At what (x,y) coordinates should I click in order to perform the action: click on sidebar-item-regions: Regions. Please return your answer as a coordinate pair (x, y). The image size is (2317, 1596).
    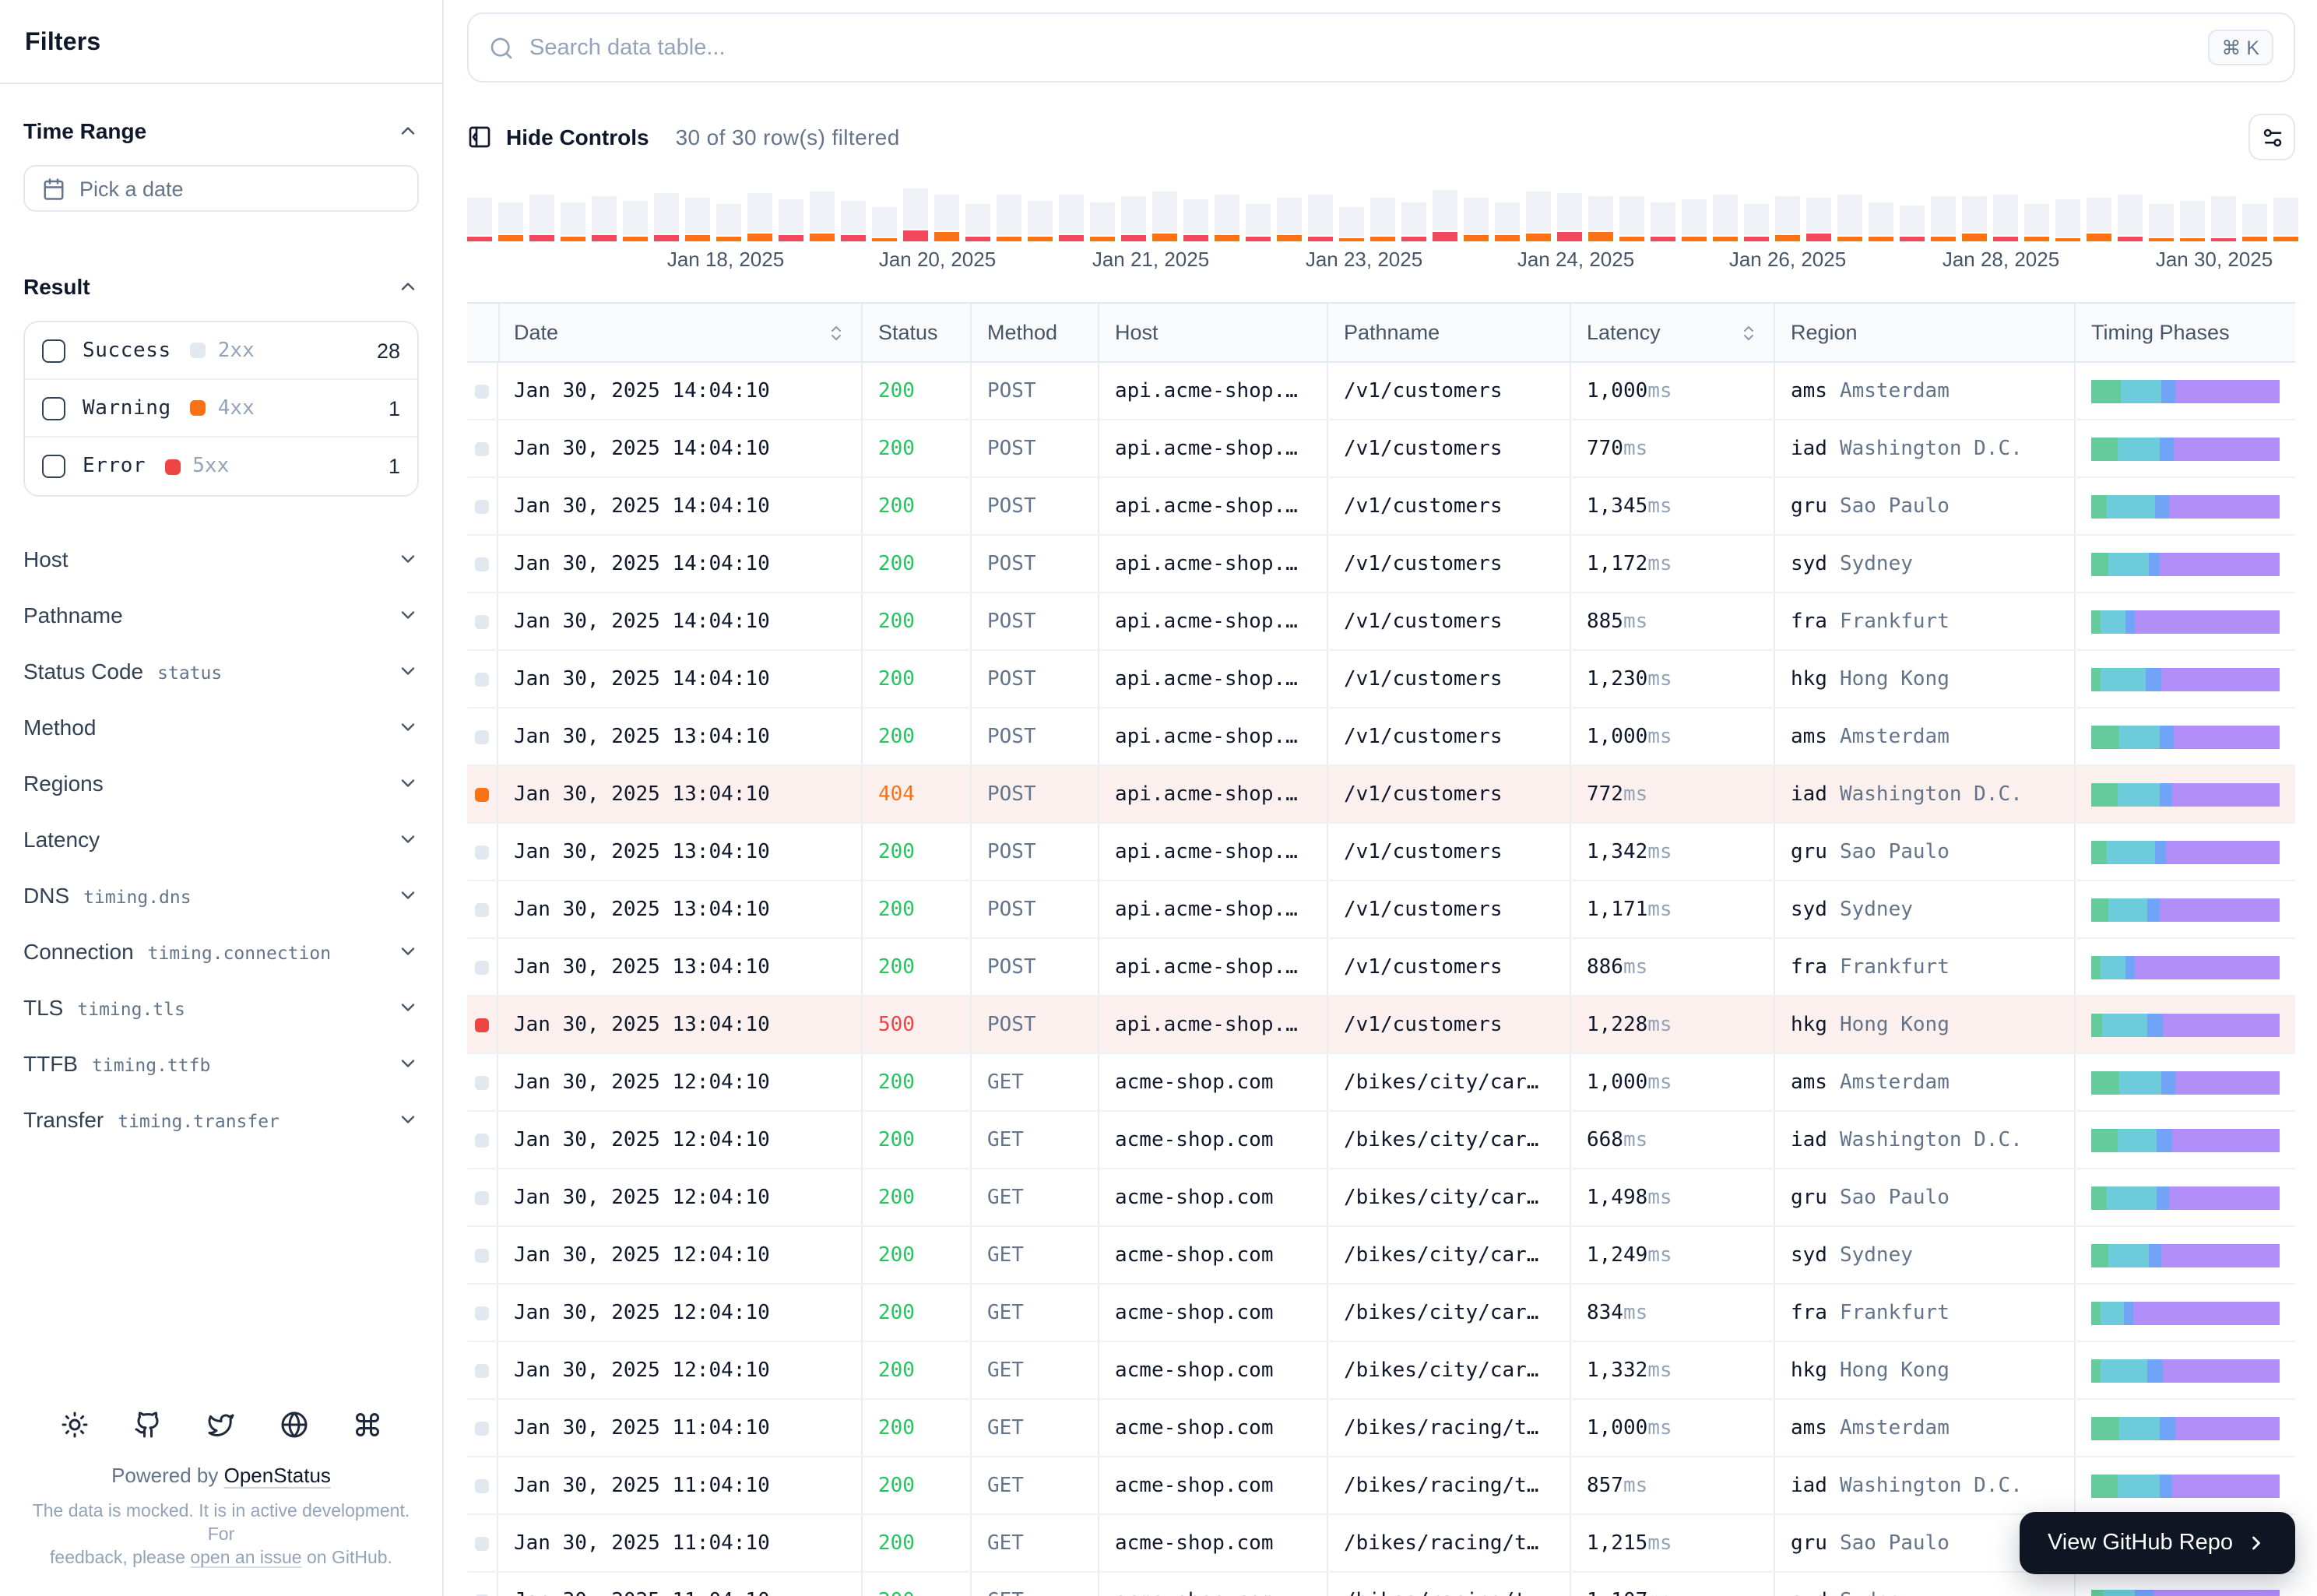
    Looking at the image, I should click on (221, 783).